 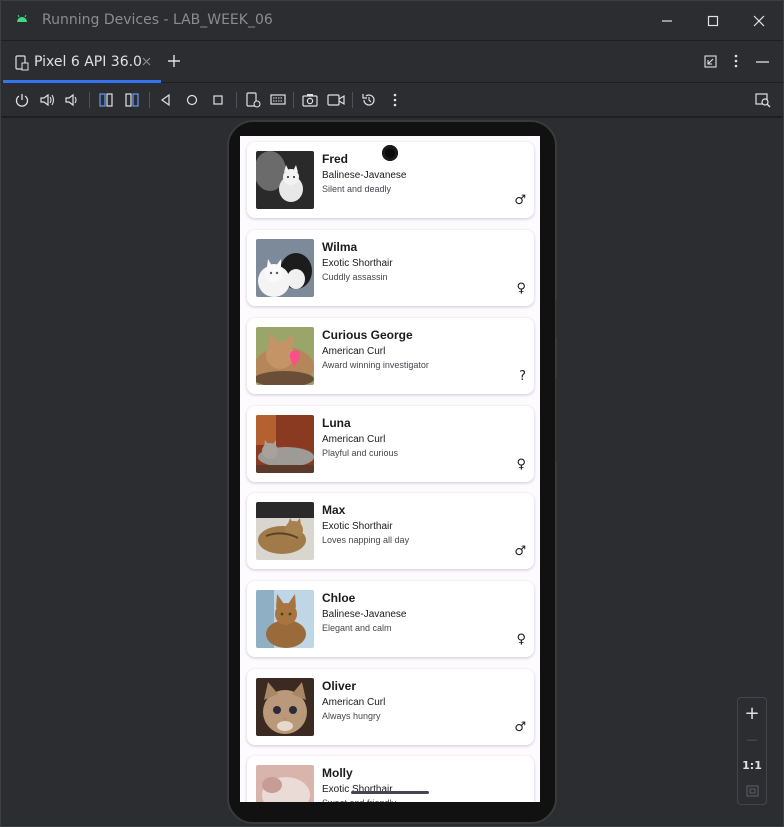 I want to click on cat-name: Fred, so click(x=335, y=159).